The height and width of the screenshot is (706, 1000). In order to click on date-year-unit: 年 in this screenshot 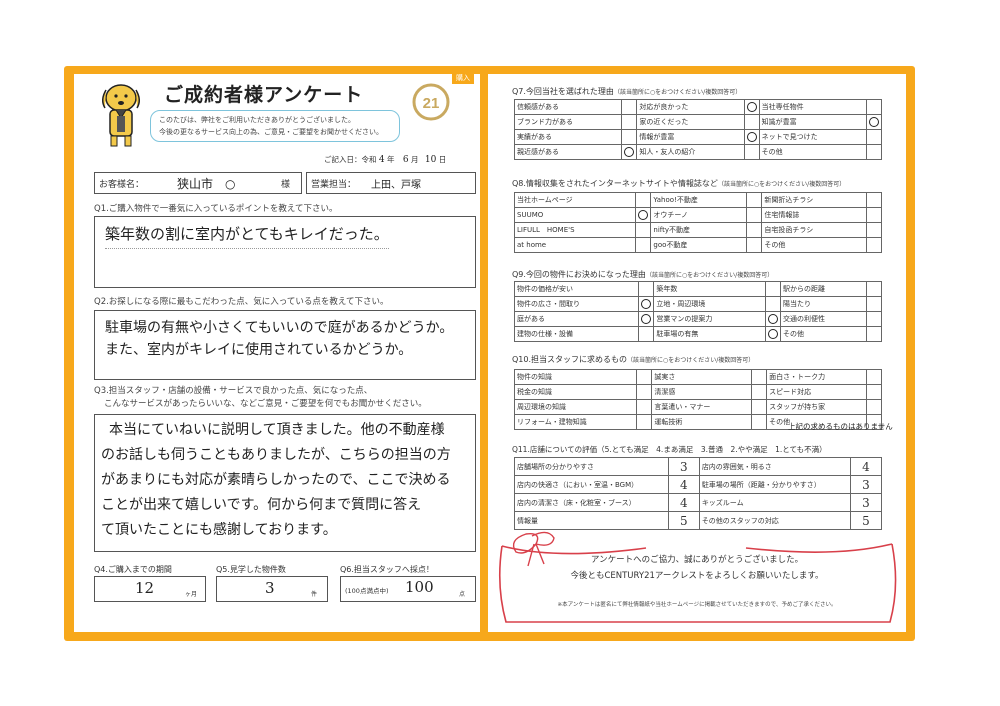, I will do `click(391, 159)`.